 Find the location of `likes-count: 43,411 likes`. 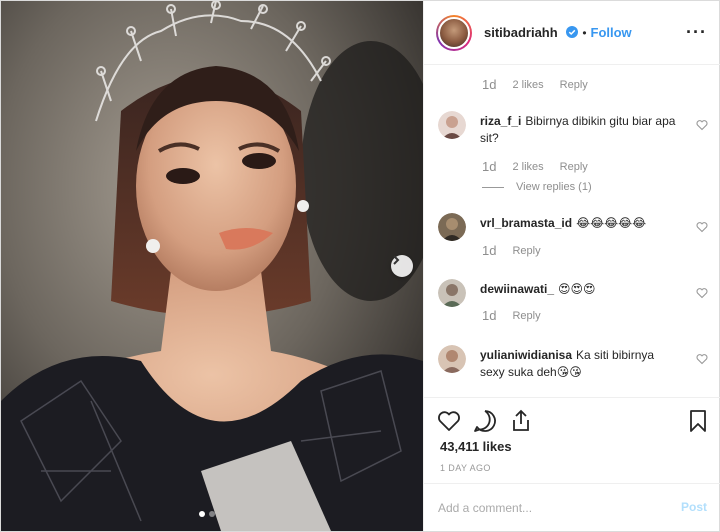

likes-count: 43,411 likes is located at coordinates (476, 446).